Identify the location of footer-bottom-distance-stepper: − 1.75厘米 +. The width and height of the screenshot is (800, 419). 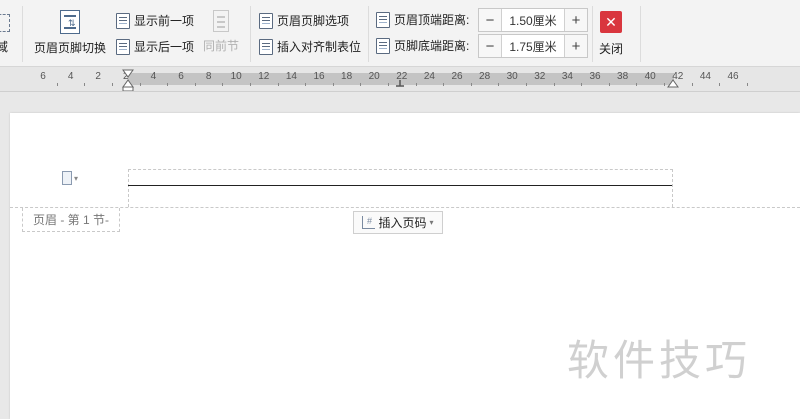
(533, 46).